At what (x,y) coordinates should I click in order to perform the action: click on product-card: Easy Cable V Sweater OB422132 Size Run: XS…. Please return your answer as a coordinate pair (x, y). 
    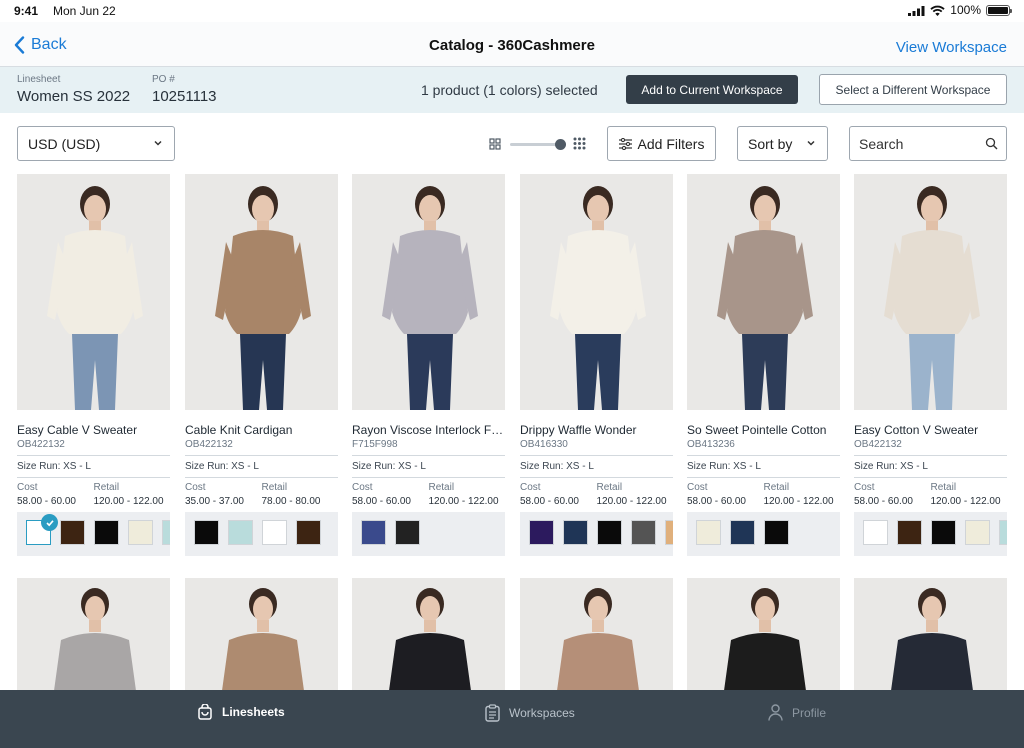
    Looking at the image, I should click on (93, 365).